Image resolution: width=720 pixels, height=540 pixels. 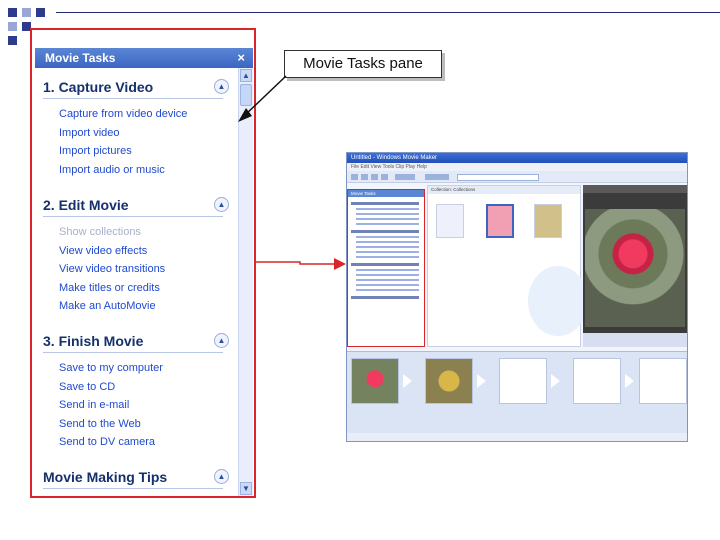 I want to click on storyboard, so click(x=517, y=392).